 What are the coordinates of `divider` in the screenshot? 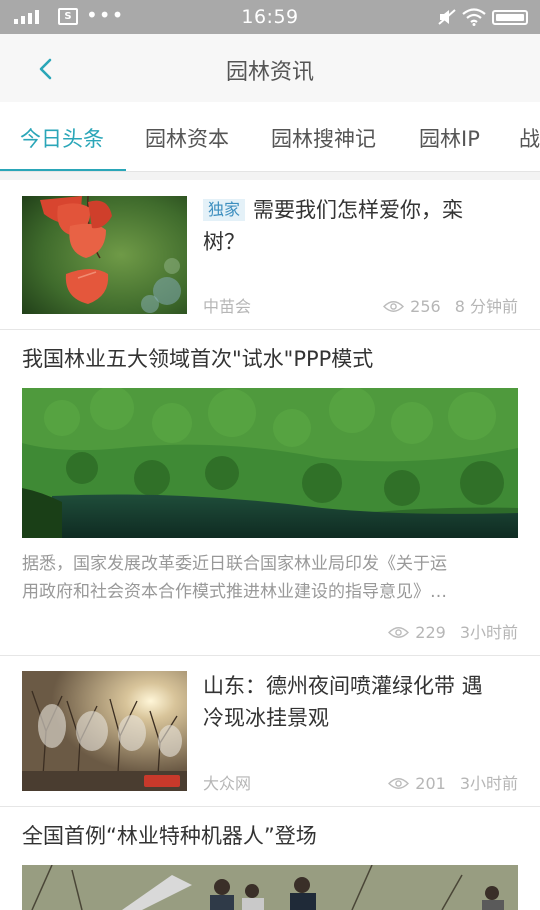 It's located at (270, 176).